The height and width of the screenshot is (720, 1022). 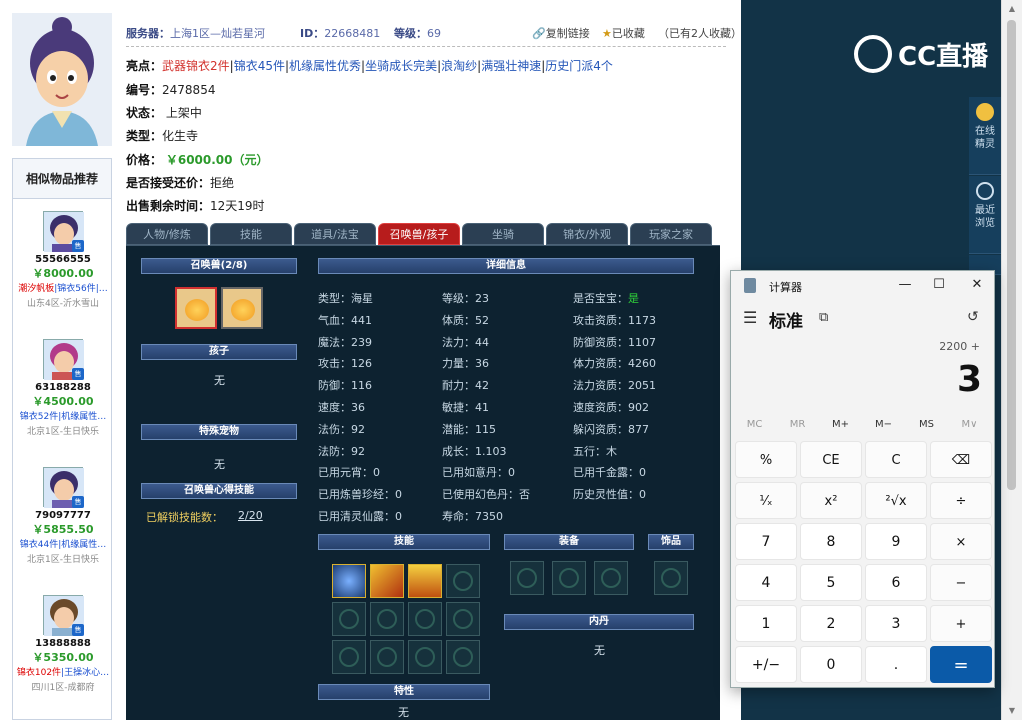 I want to click on tab-pets: 召唤兽/孩子, so click(x=419, y=234).